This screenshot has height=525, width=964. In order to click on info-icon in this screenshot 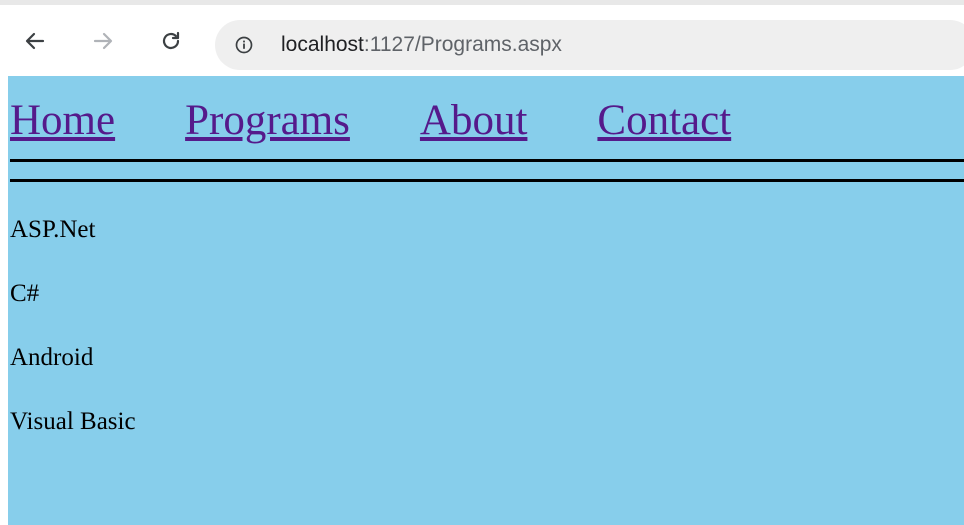, I will do `click(244, 45)`.